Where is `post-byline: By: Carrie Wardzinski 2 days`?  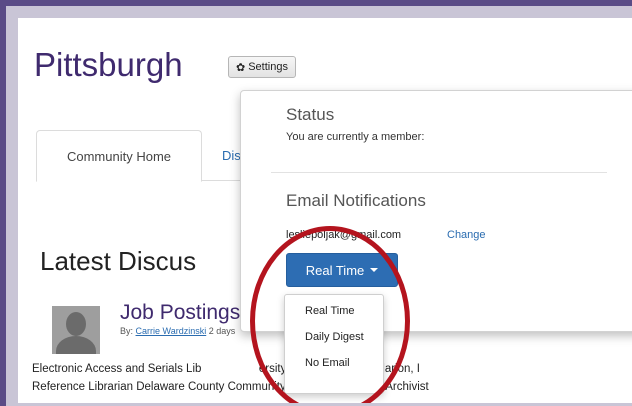 post-byline: By: Carrie Wardzinski 2 days is located at coordinates (177, 331).